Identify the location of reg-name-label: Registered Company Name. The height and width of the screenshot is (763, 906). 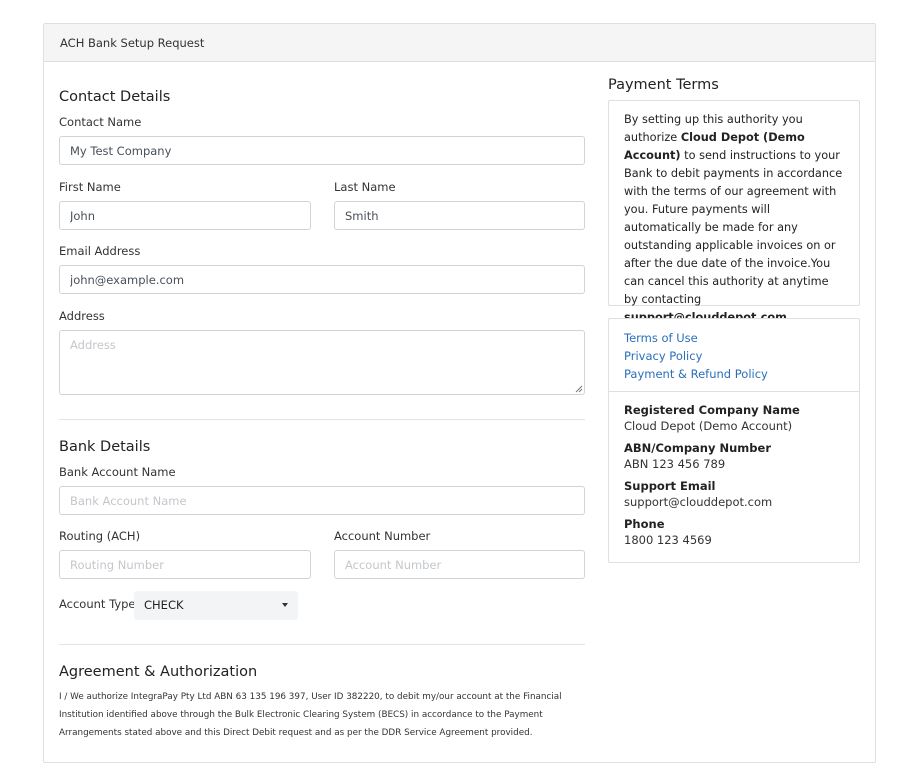
(712, 410).